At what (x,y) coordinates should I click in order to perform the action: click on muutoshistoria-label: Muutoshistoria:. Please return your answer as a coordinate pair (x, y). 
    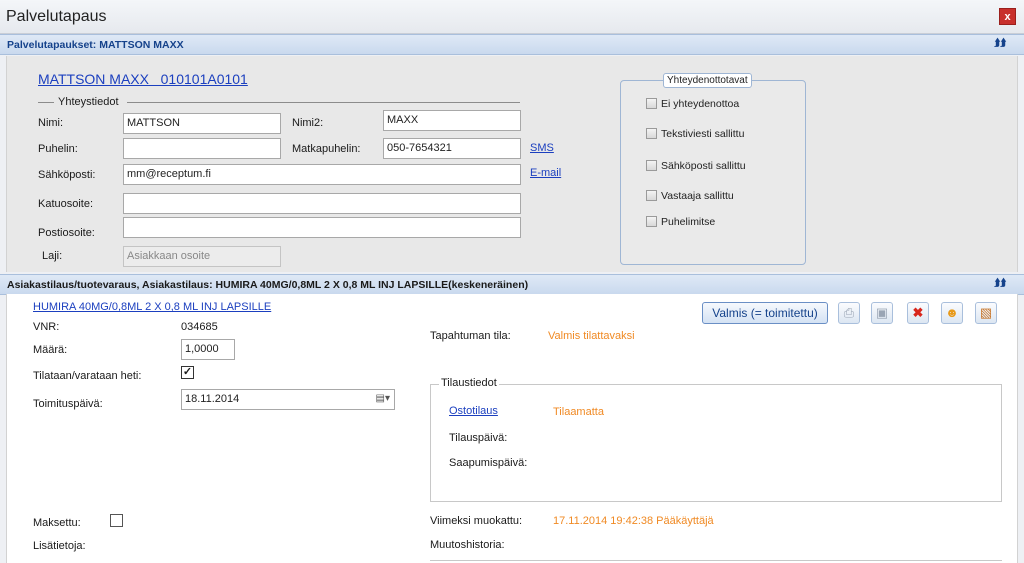
    Looking at the image, I should click on (467, 545).